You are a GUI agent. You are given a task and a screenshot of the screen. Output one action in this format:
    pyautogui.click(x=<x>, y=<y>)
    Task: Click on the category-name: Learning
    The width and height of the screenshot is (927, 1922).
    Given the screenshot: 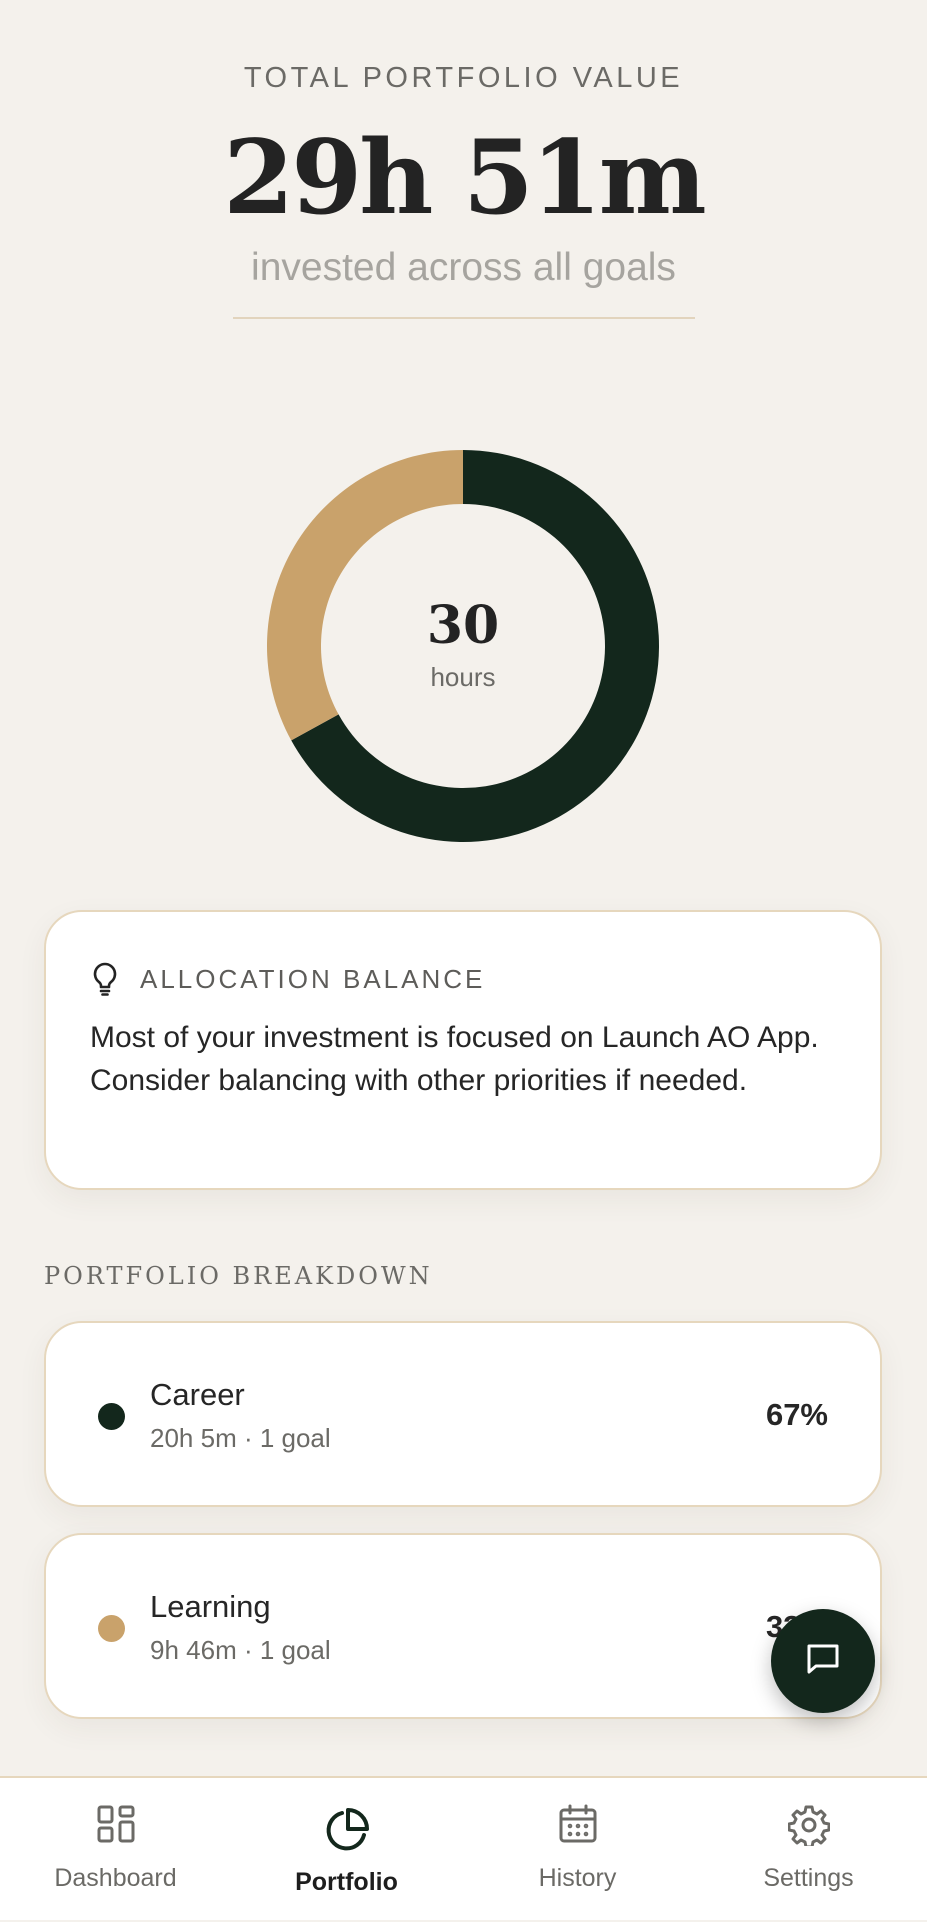 What is the action you would take?
    pyautogui.click(x=210, y=1606)
    